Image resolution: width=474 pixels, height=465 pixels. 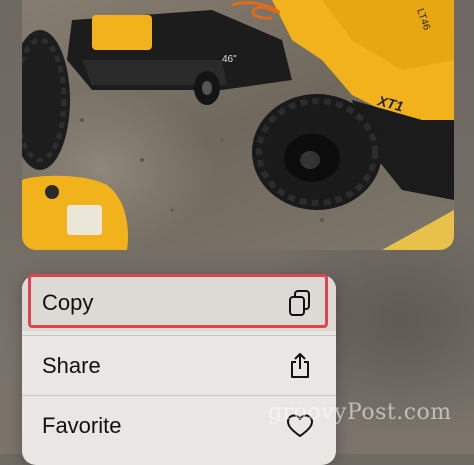 I want to click on watermark: groovyPost.com, so click(x=360, y=412).